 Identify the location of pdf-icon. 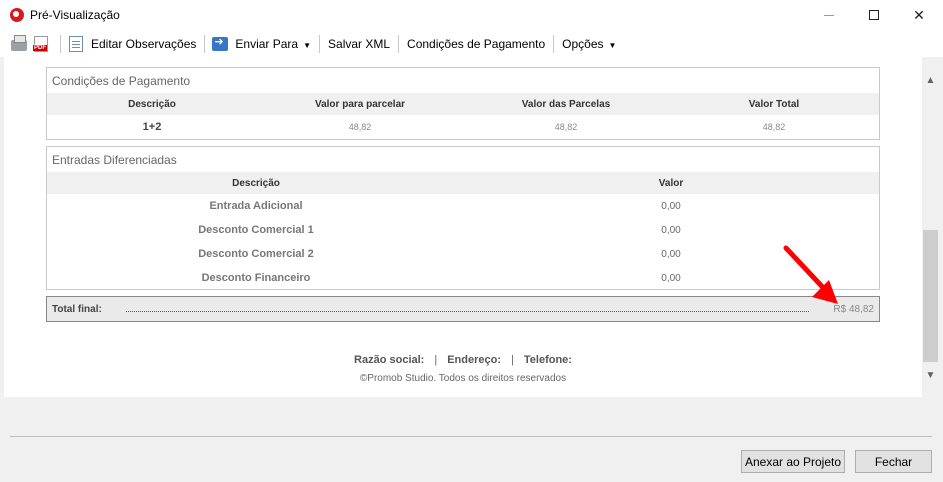
(40, 43).